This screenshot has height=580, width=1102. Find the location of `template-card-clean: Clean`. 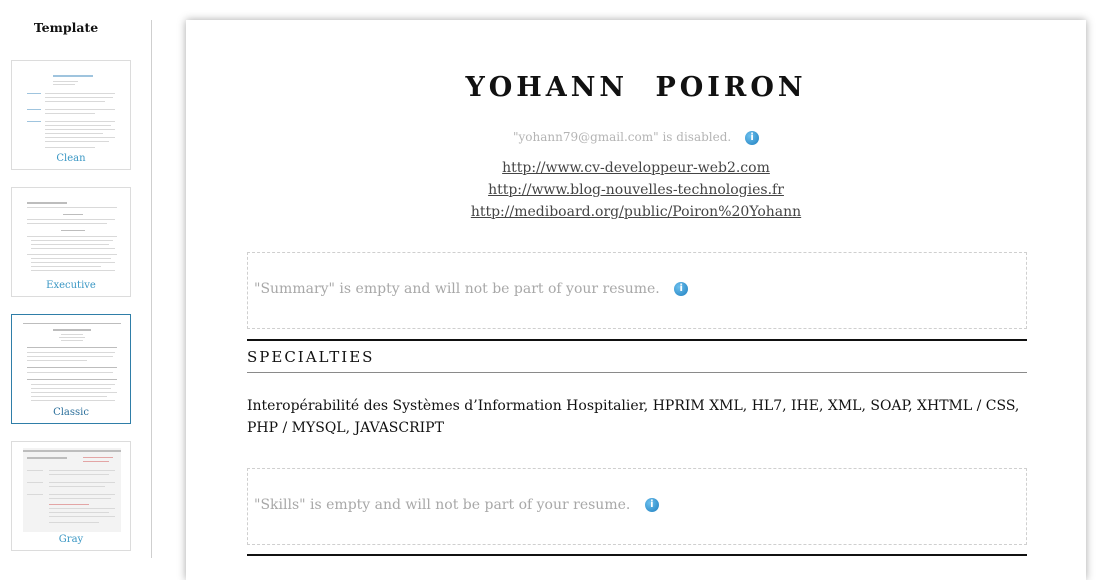

template-card-clean: Clean is located at coordinates (71, 115).